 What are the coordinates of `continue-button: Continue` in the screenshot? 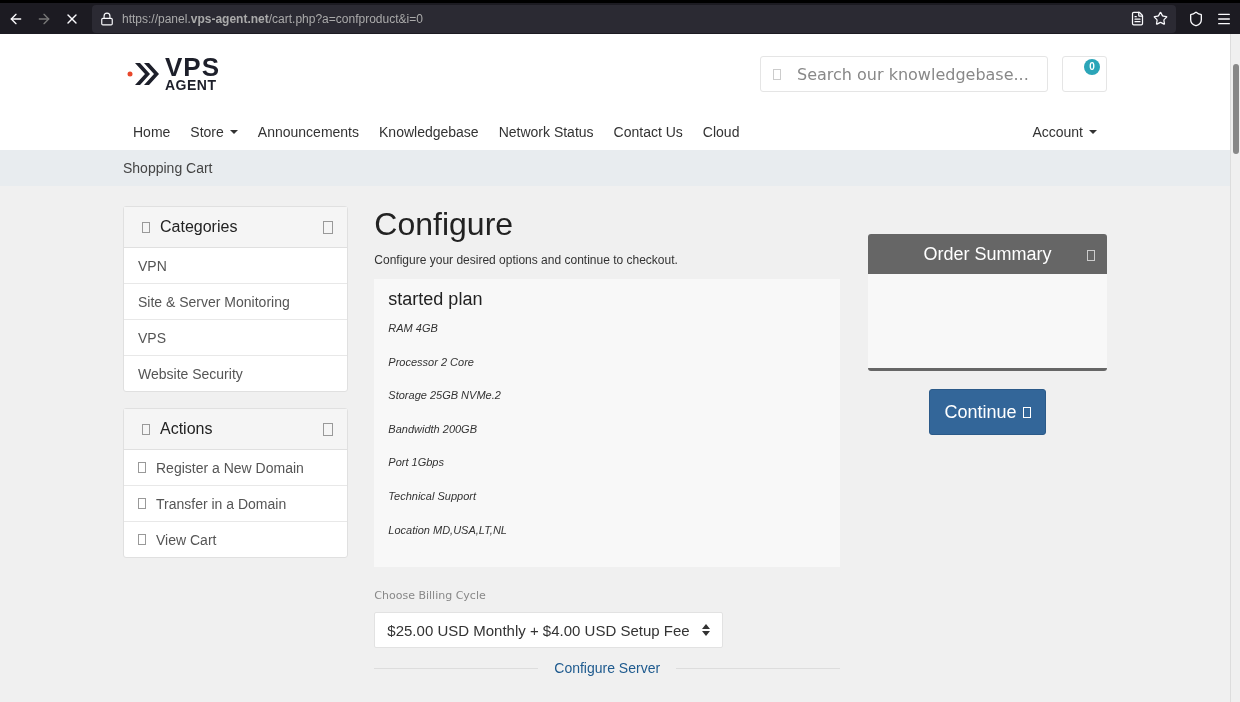 It's located at (987, 412).